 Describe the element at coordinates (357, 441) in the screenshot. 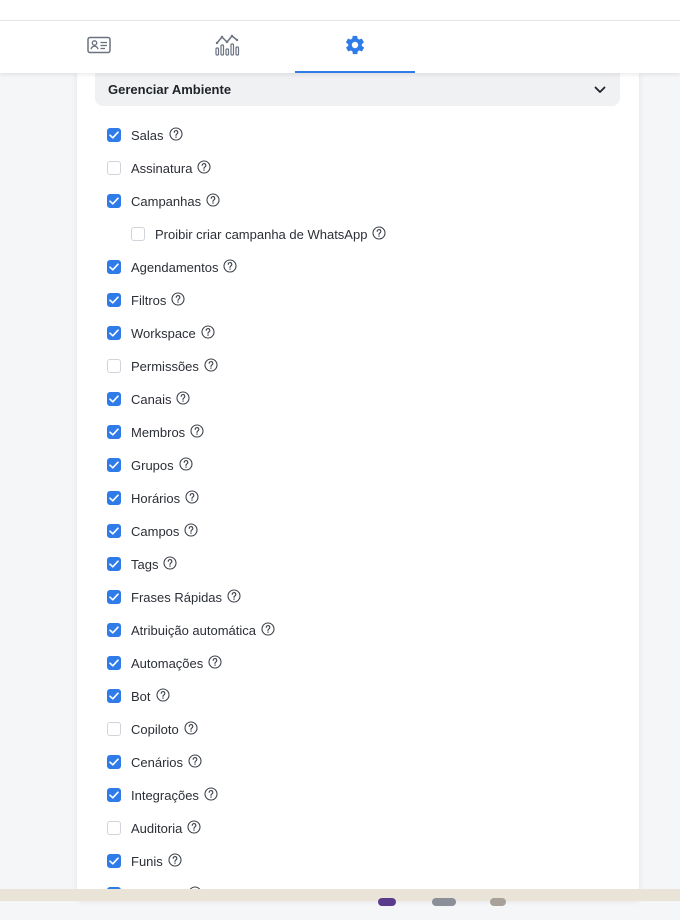

I see `option-row: Membros` at that location.